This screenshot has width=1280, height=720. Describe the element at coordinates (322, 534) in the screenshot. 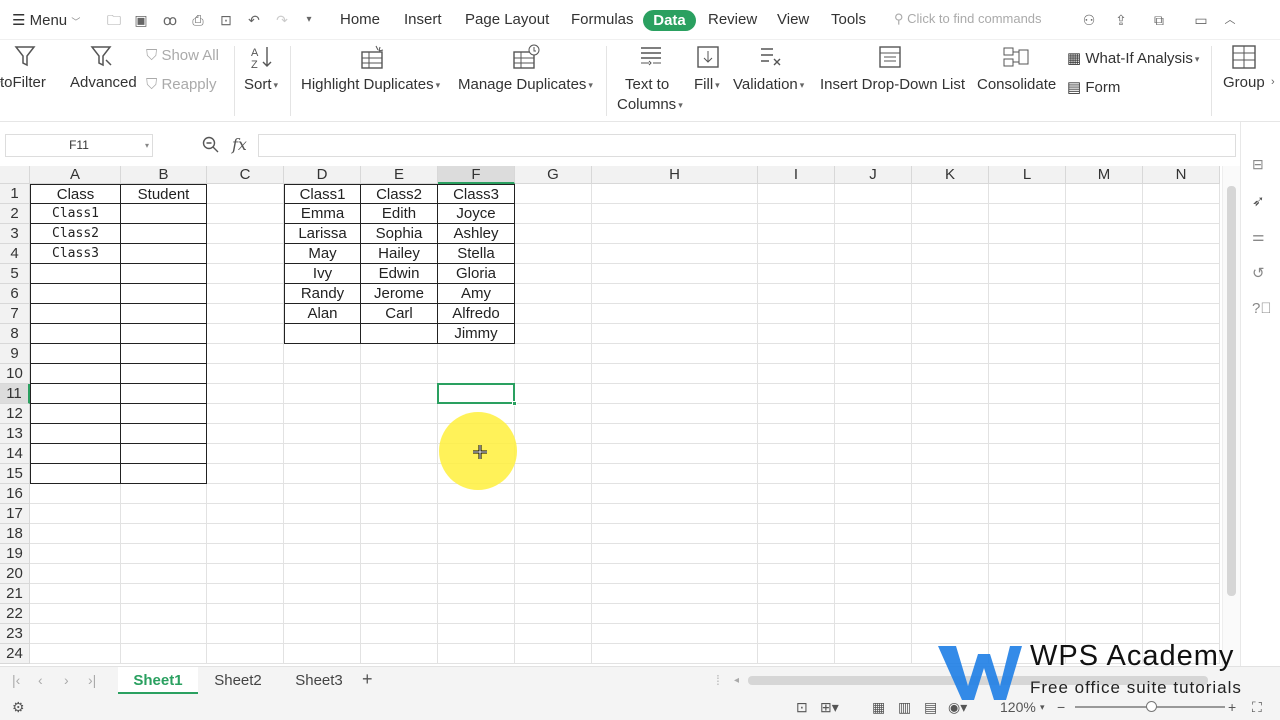

I see `cell-d18` at that location.